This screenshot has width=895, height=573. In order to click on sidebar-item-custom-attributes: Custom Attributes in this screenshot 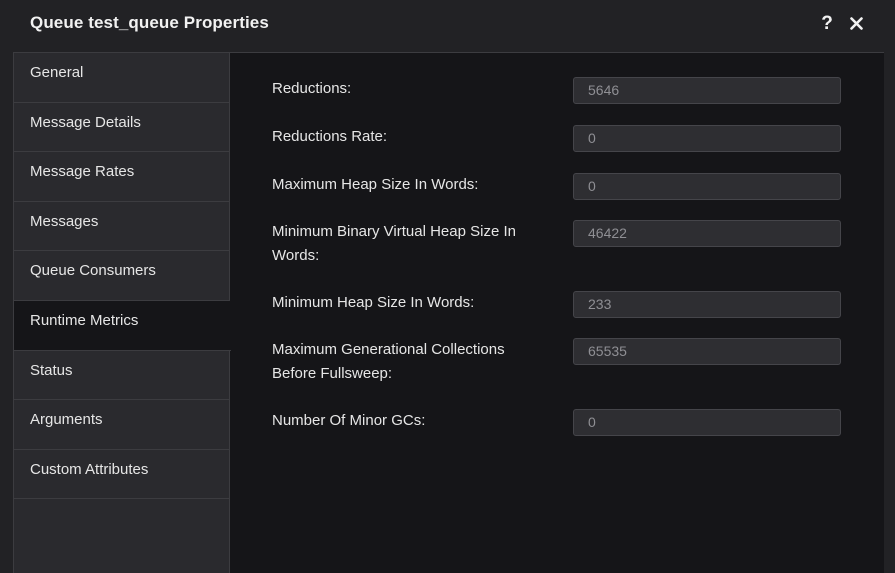, I will do `click(121, 474)`.